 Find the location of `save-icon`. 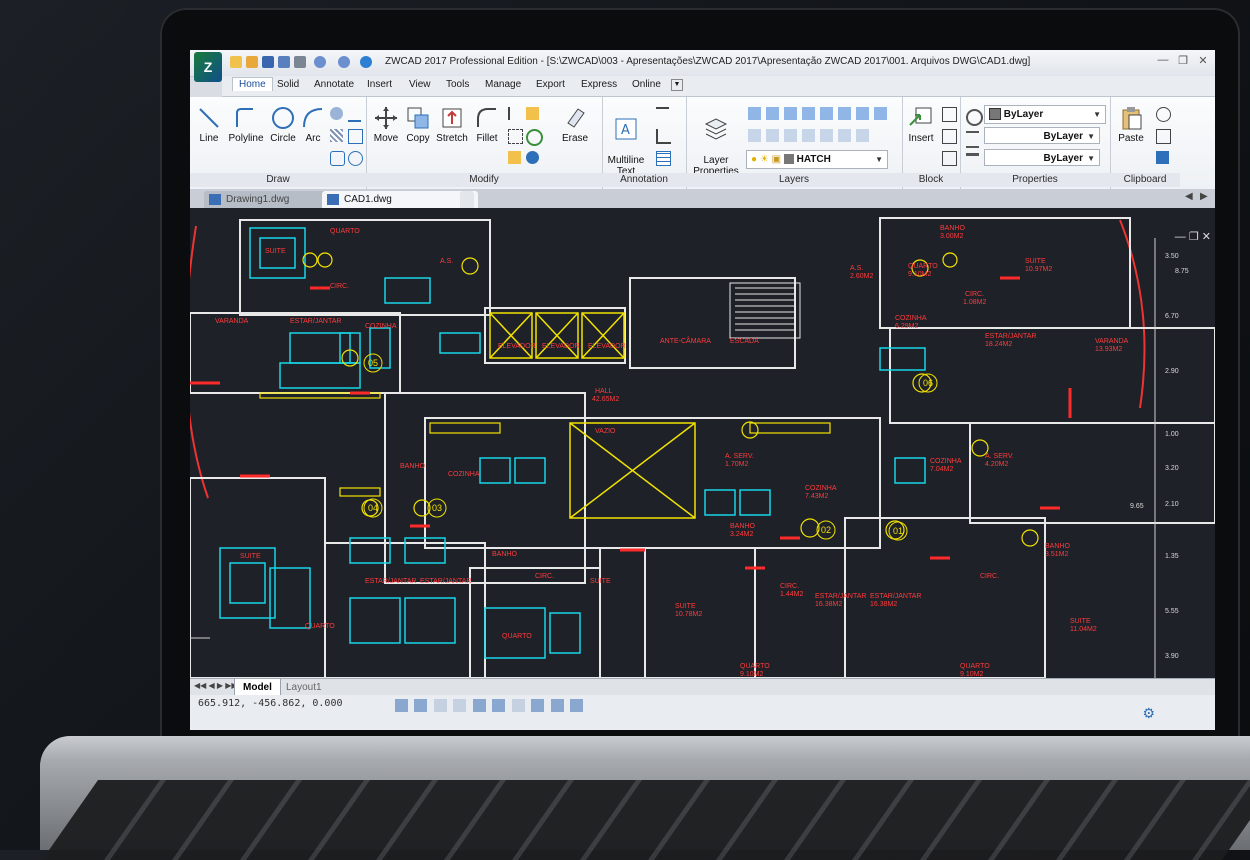

save-icon is located at coordinates (268, 62).